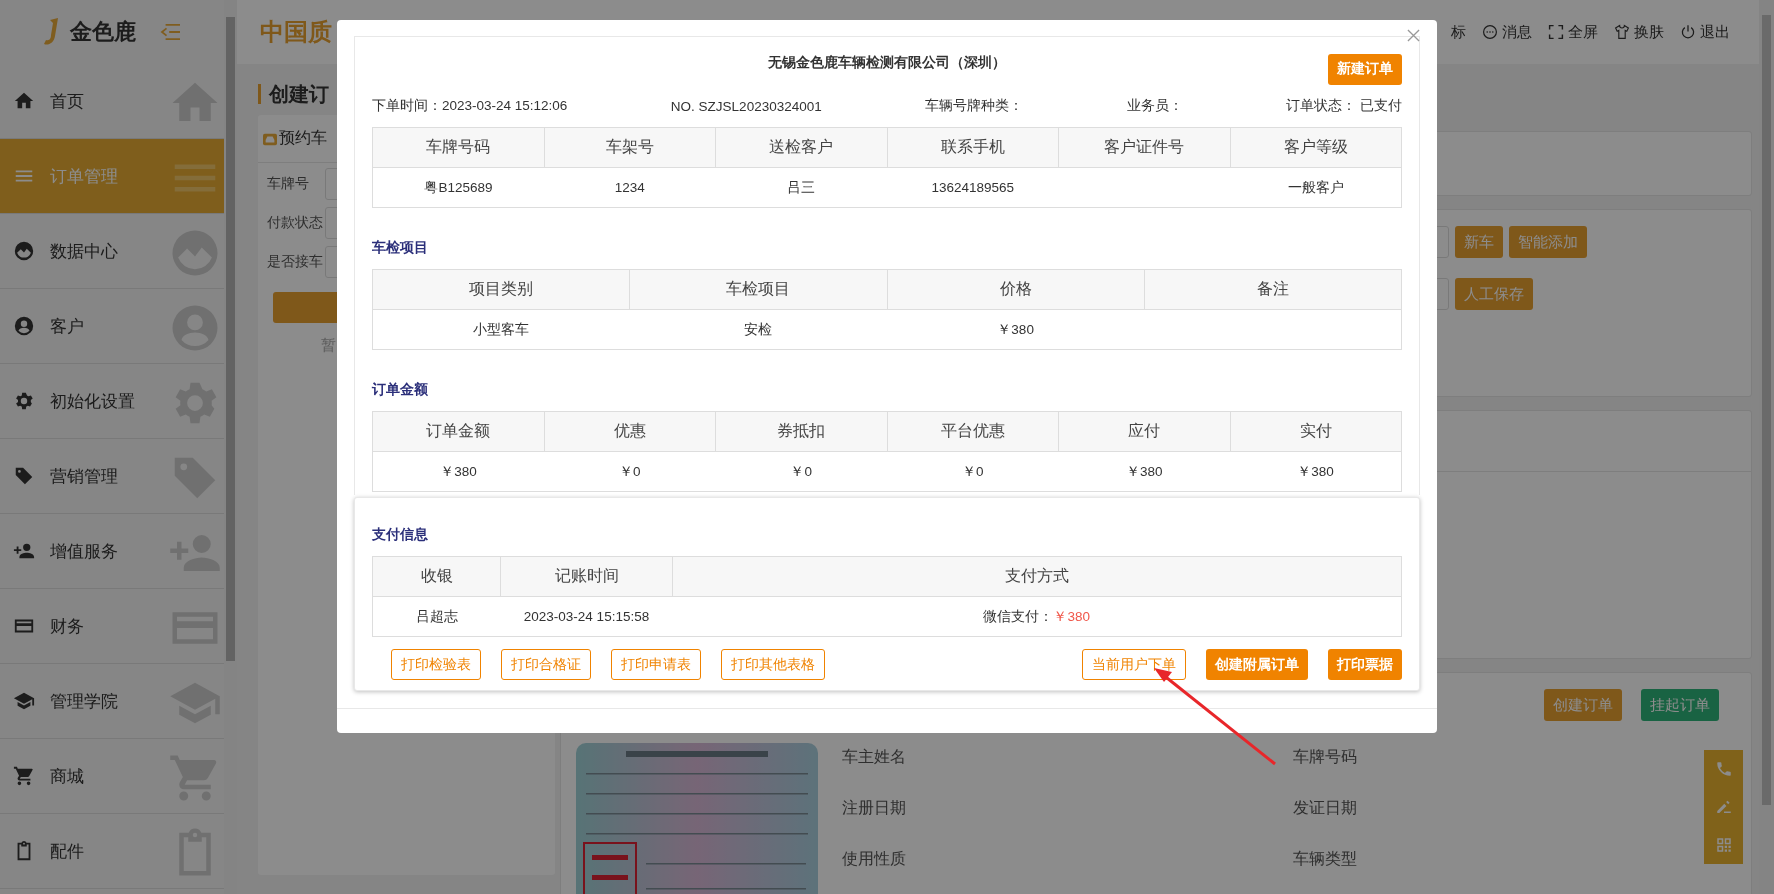  I want to click on column-header: 优惠, so click(630, 431).